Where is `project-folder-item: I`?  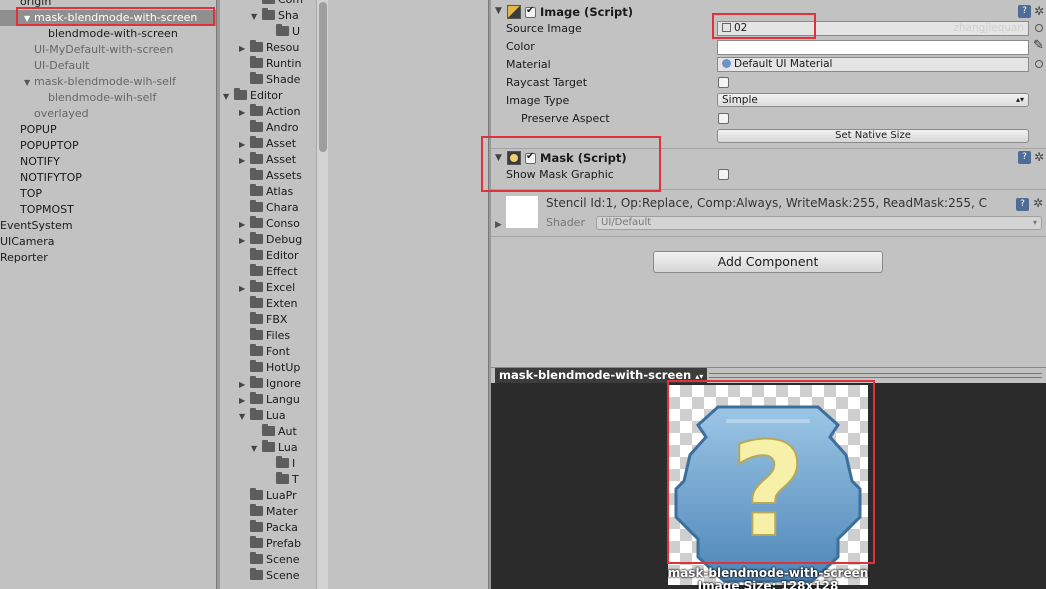 project-folder-item: I is located at coordinates (280, 464).